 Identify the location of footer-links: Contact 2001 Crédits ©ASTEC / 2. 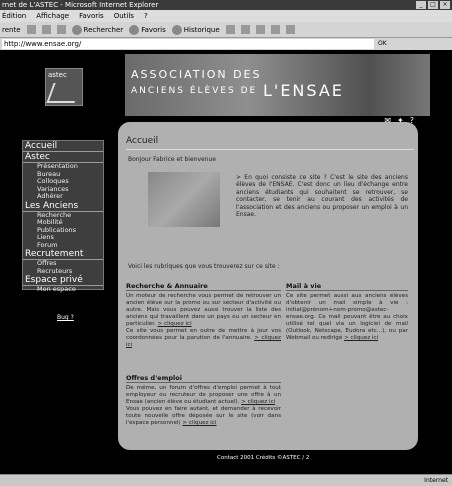
(263, 458).